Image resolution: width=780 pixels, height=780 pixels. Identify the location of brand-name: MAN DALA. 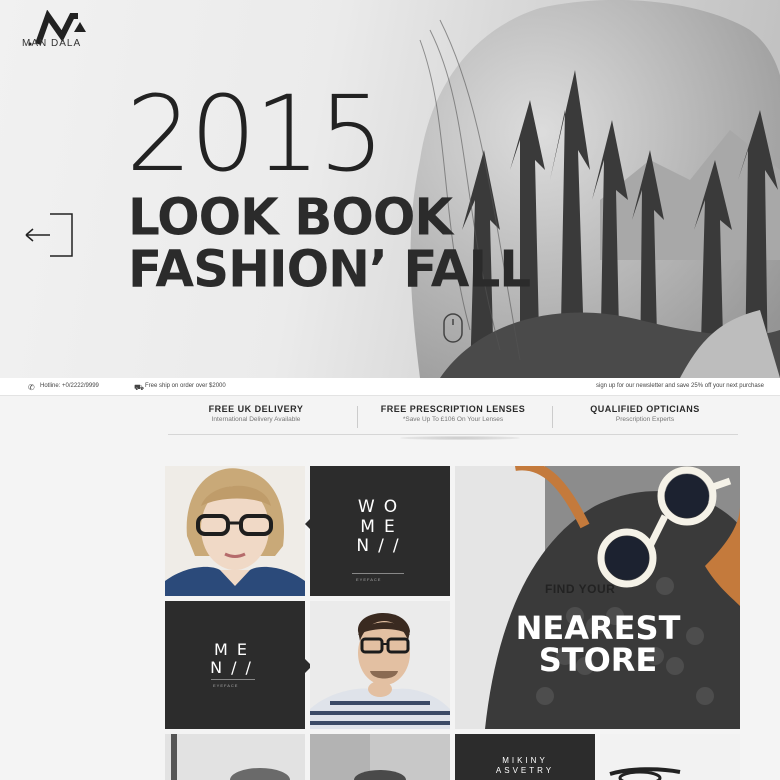
(52, 43).